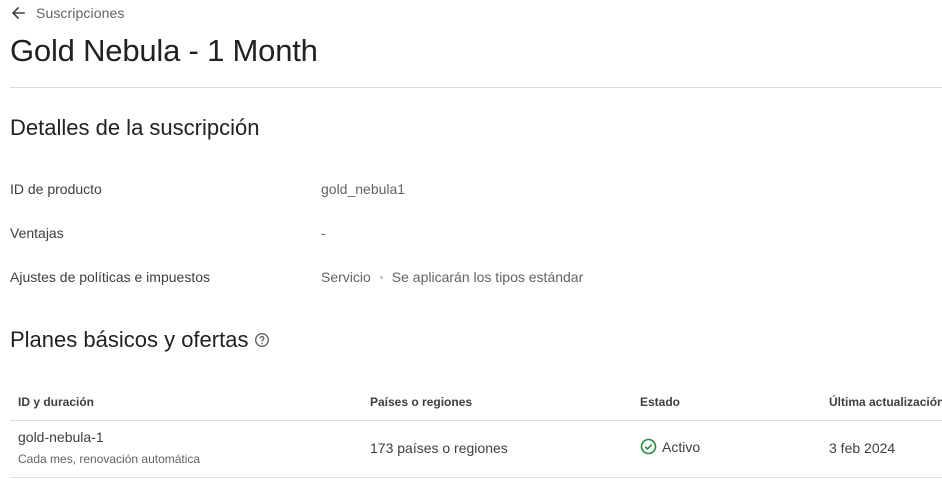 The height and width of the screenshot is (483, 942). What do you see at coordinates (18, 13) in the screenshot?
I see `arrow-left-icon` at bounding box center [18, 13].